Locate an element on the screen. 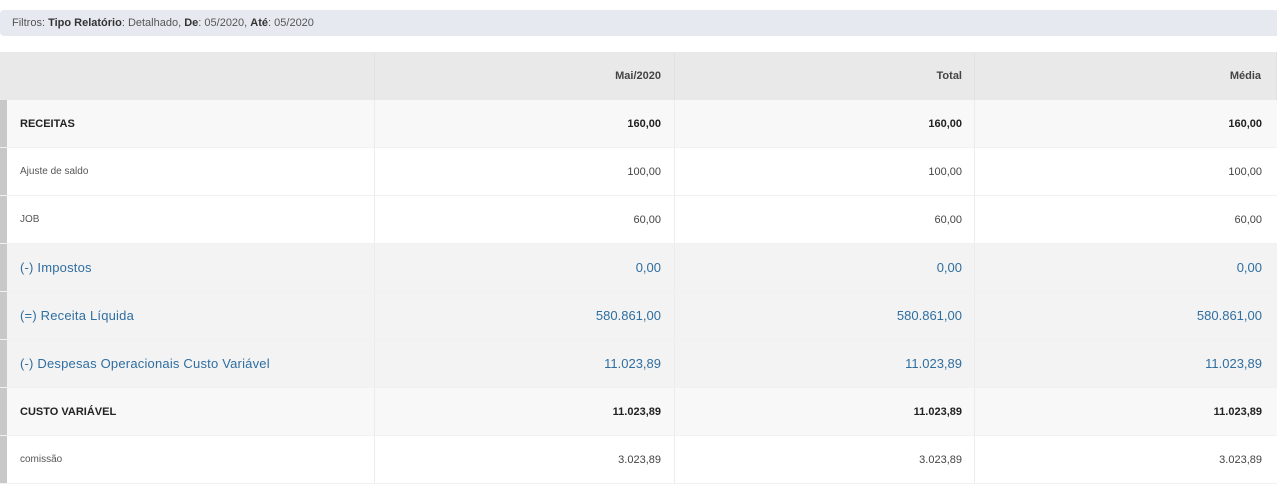 This screenshot has width=1277, height=484. table-row-comissao: comissão 3.023,89 3.023,89 3.023,89 is located at coordinates (638, 460).